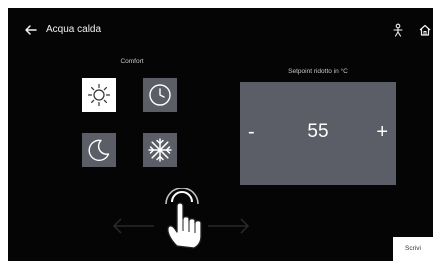 Image resolution: width=441 pixels, height=263 pixels. I want to click on sun-icon, so click(99, 95).